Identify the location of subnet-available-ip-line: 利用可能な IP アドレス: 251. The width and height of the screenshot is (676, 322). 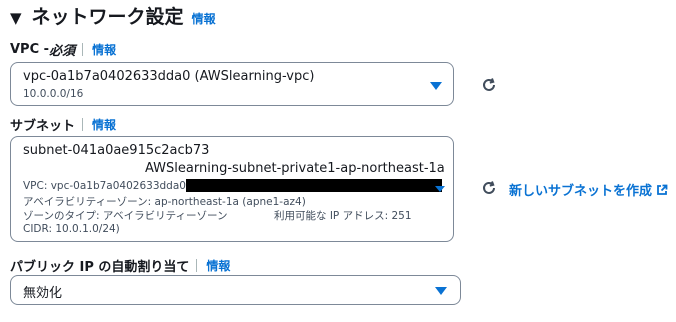
(343, 216).